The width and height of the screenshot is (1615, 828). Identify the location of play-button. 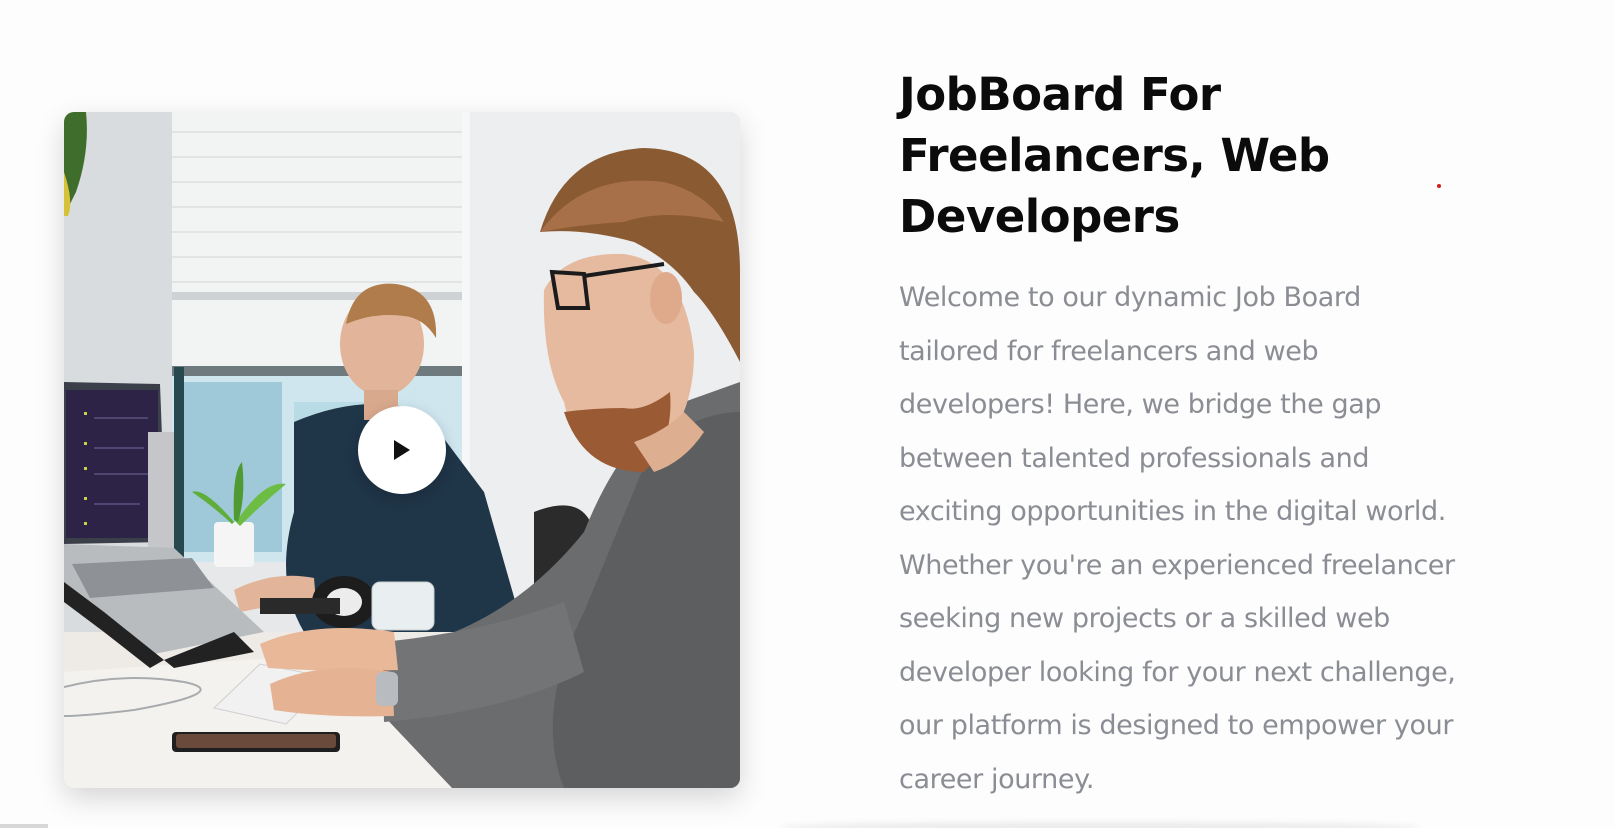
(402, 450).